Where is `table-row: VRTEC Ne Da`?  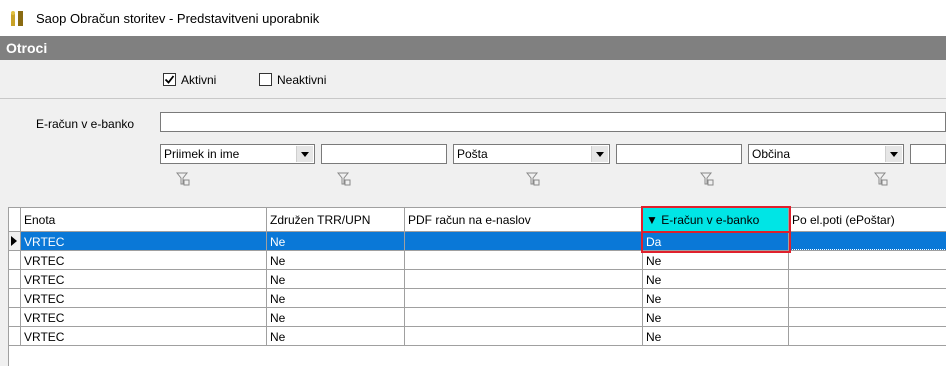
table-row: VRTEC Ne Da is located at coordinates (477, 241).